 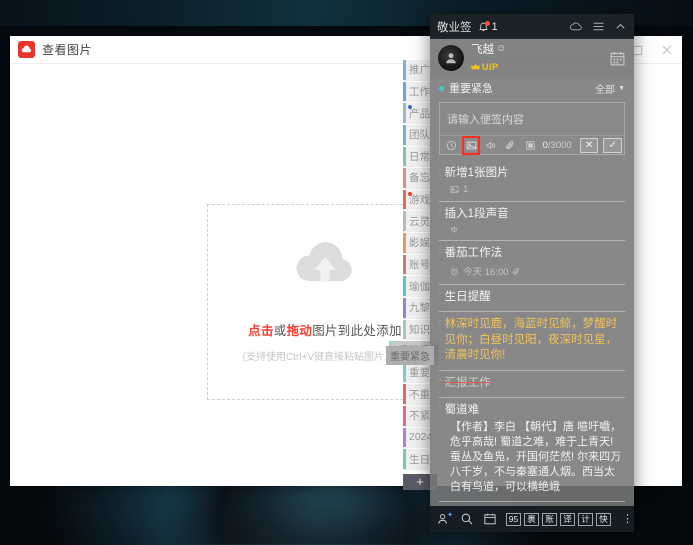 What do you see at coordinates (471, 89) in the screenshot?
I see `filter-label: 重要紧急` at bounding box center [471, 89].